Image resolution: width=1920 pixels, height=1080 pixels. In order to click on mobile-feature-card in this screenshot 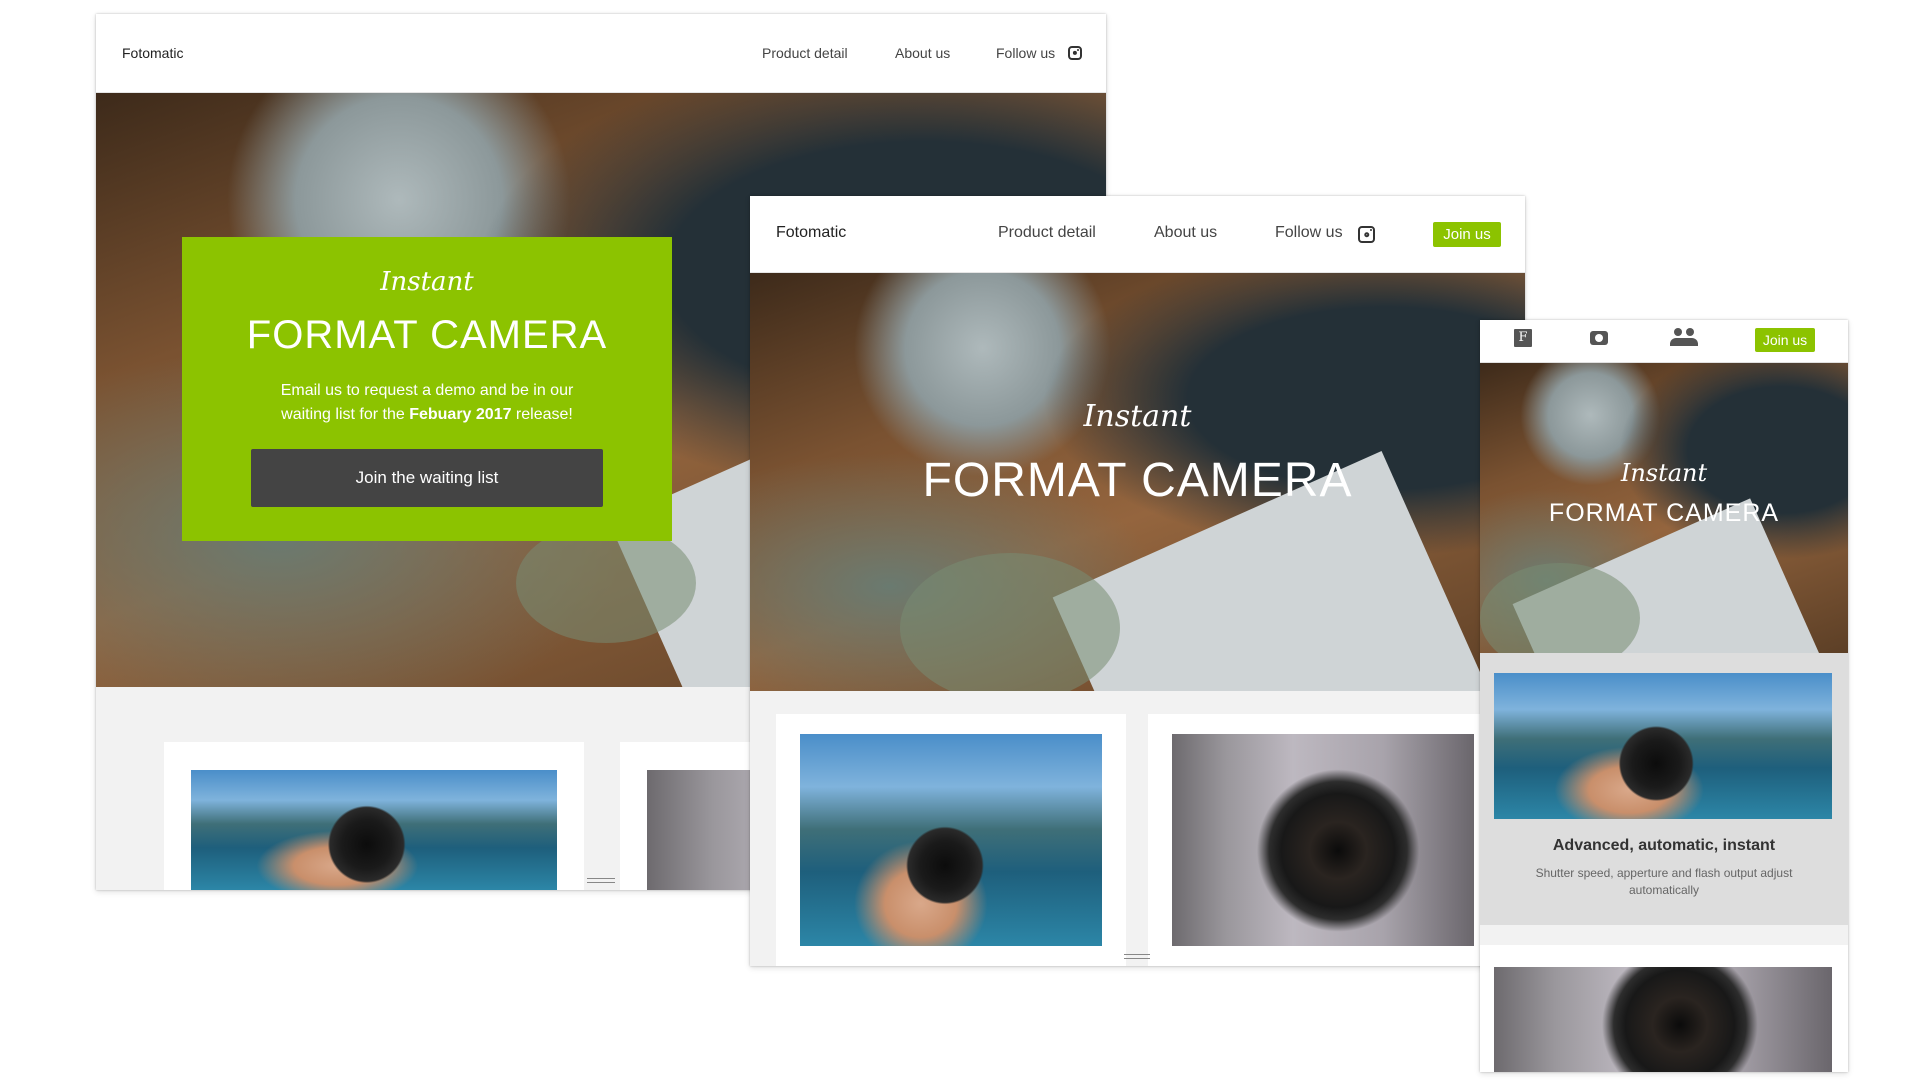, I will do `click(1664, 1008)`.